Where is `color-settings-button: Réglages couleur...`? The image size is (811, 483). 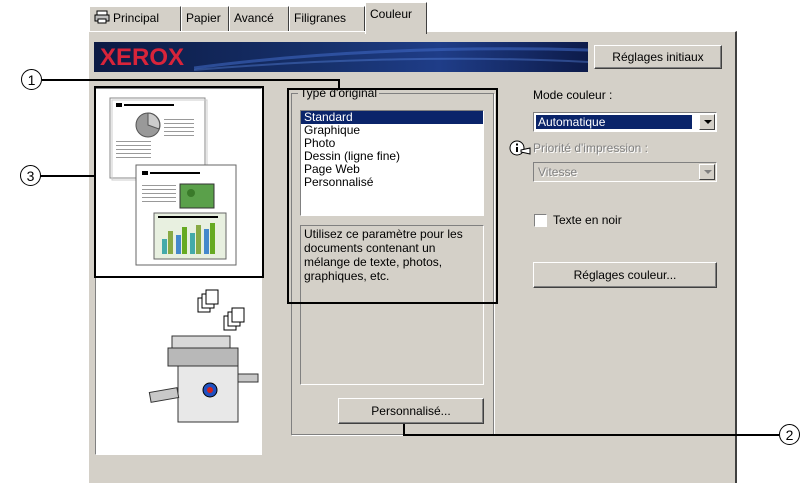
color-settings-button: Réglages couleur... is located at coordinates (625, 275).